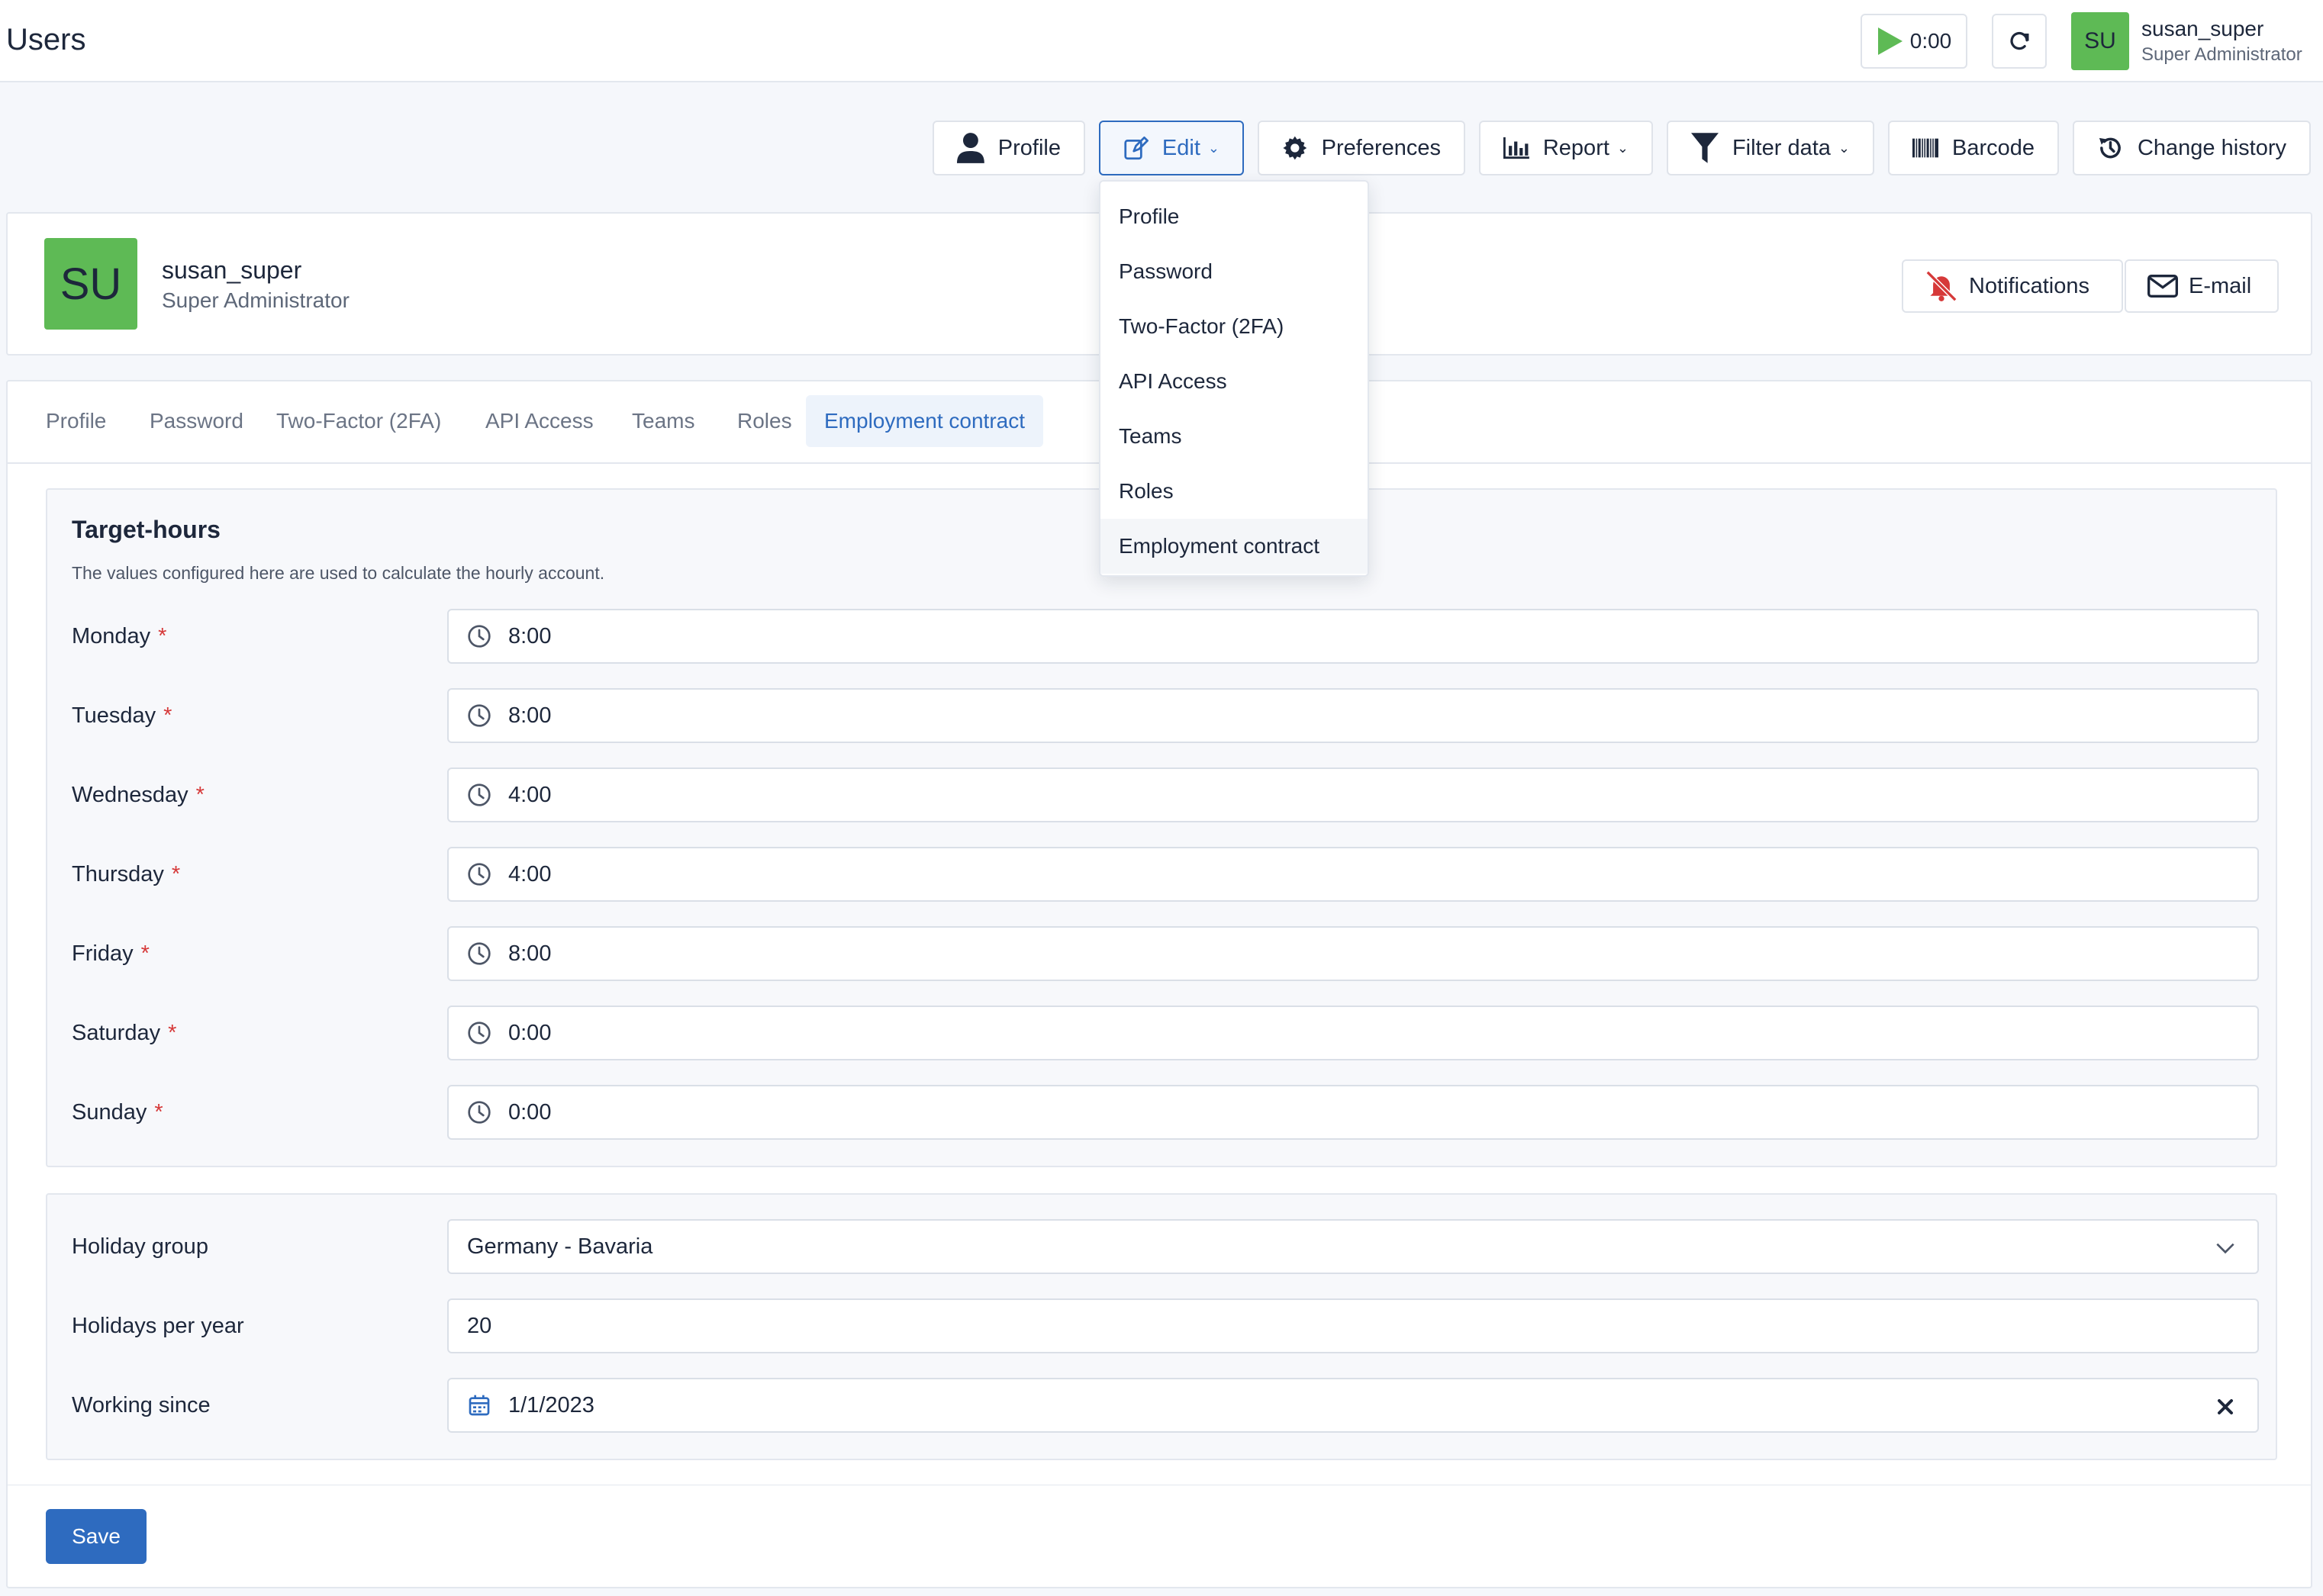 This screenshot has width=2323, height=1596. Describe the element at coordinates (539, 421) in the screenshot. I see `tab-api-access: API Access` at that location.